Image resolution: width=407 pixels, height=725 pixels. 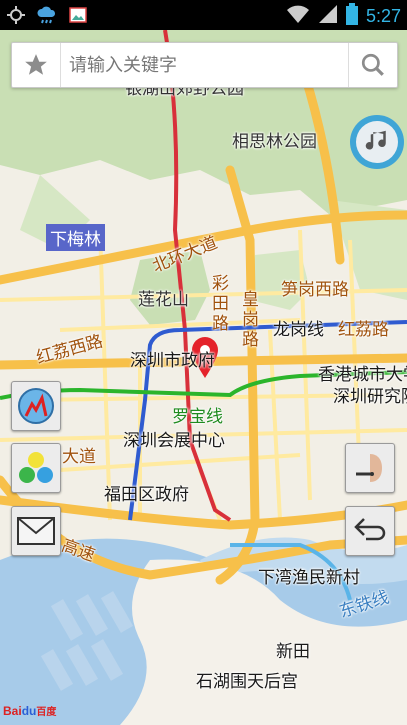 What do you see at coordinates (309, 578) in the screenshot?
I see `map-label-xiawan: 下湾渔民新村` at bounding box center [309, 578].